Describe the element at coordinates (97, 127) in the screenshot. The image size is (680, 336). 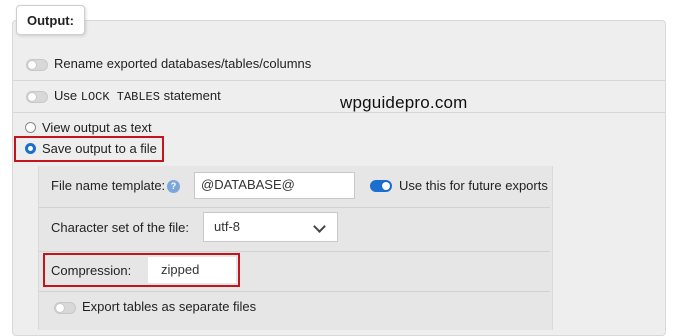
I see `view-output-label: View output as text` at that location.